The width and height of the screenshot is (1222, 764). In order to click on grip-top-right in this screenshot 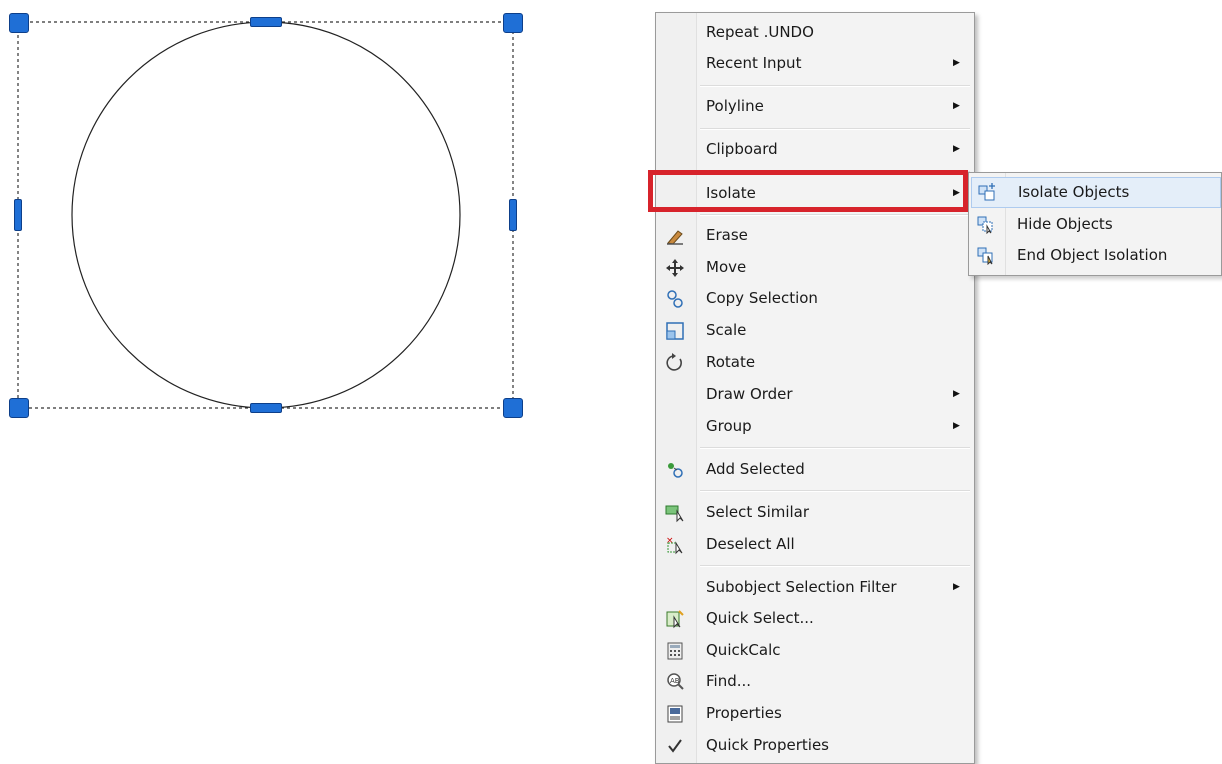, I will do `click(513, 23)`.